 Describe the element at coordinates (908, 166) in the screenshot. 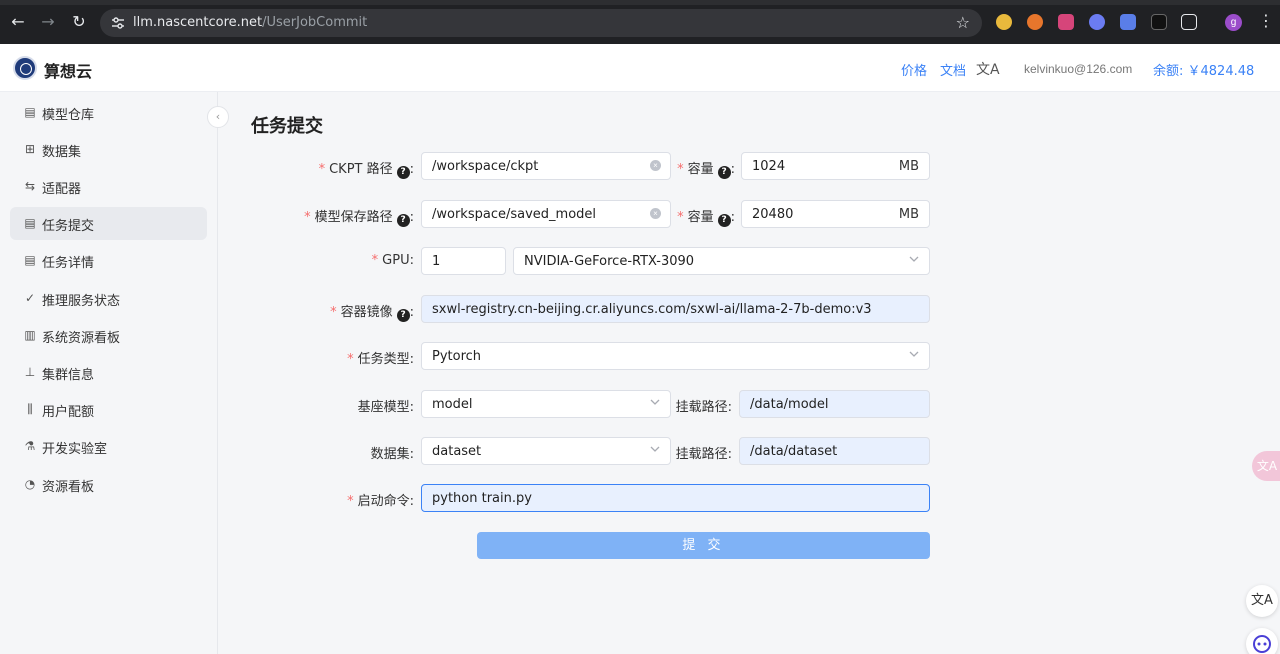

I see `unit-suffix: MB` at that location.